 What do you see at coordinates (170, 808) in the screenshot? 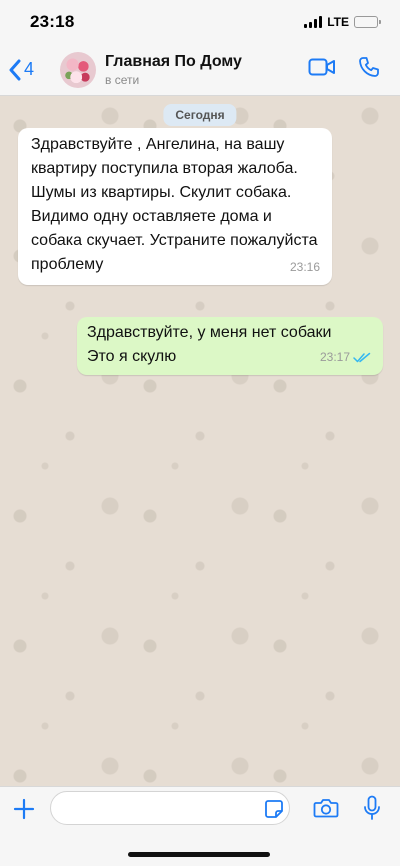
I see `message-input` at bounding box center [170, 808].